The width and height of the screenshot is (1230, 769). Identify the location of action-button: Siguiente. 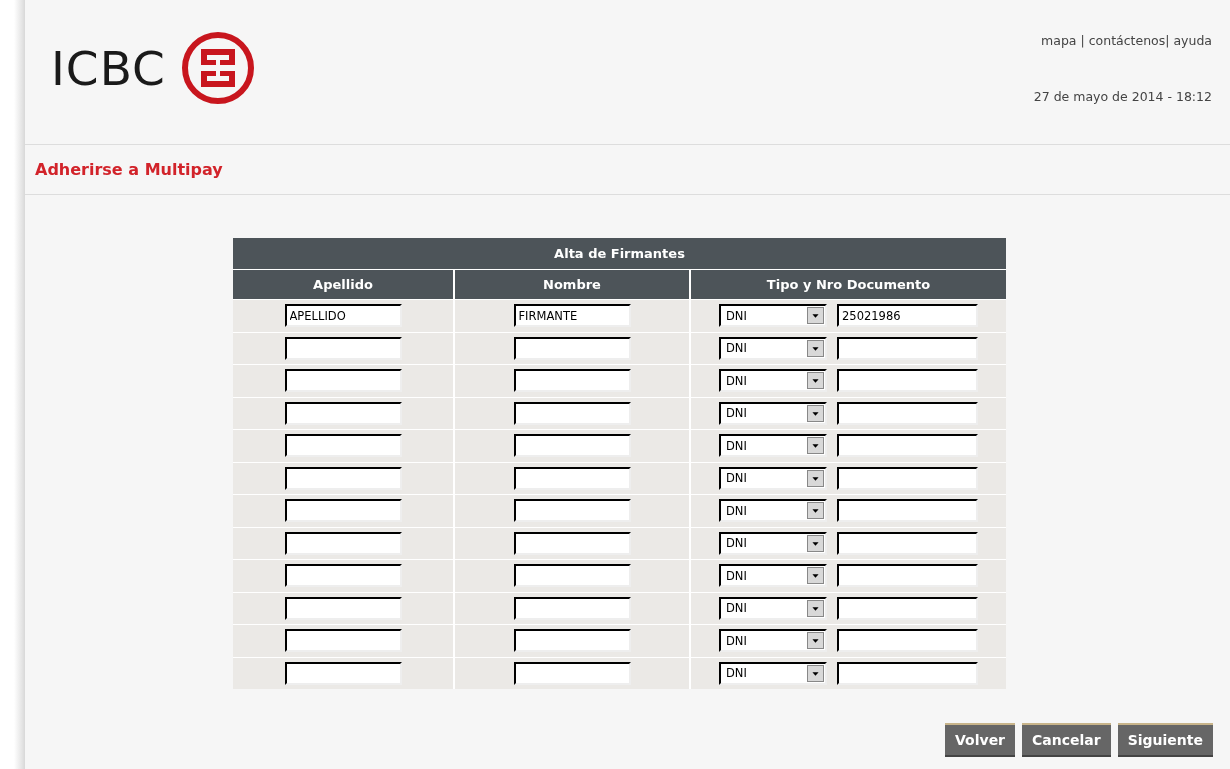
(1165, 740).